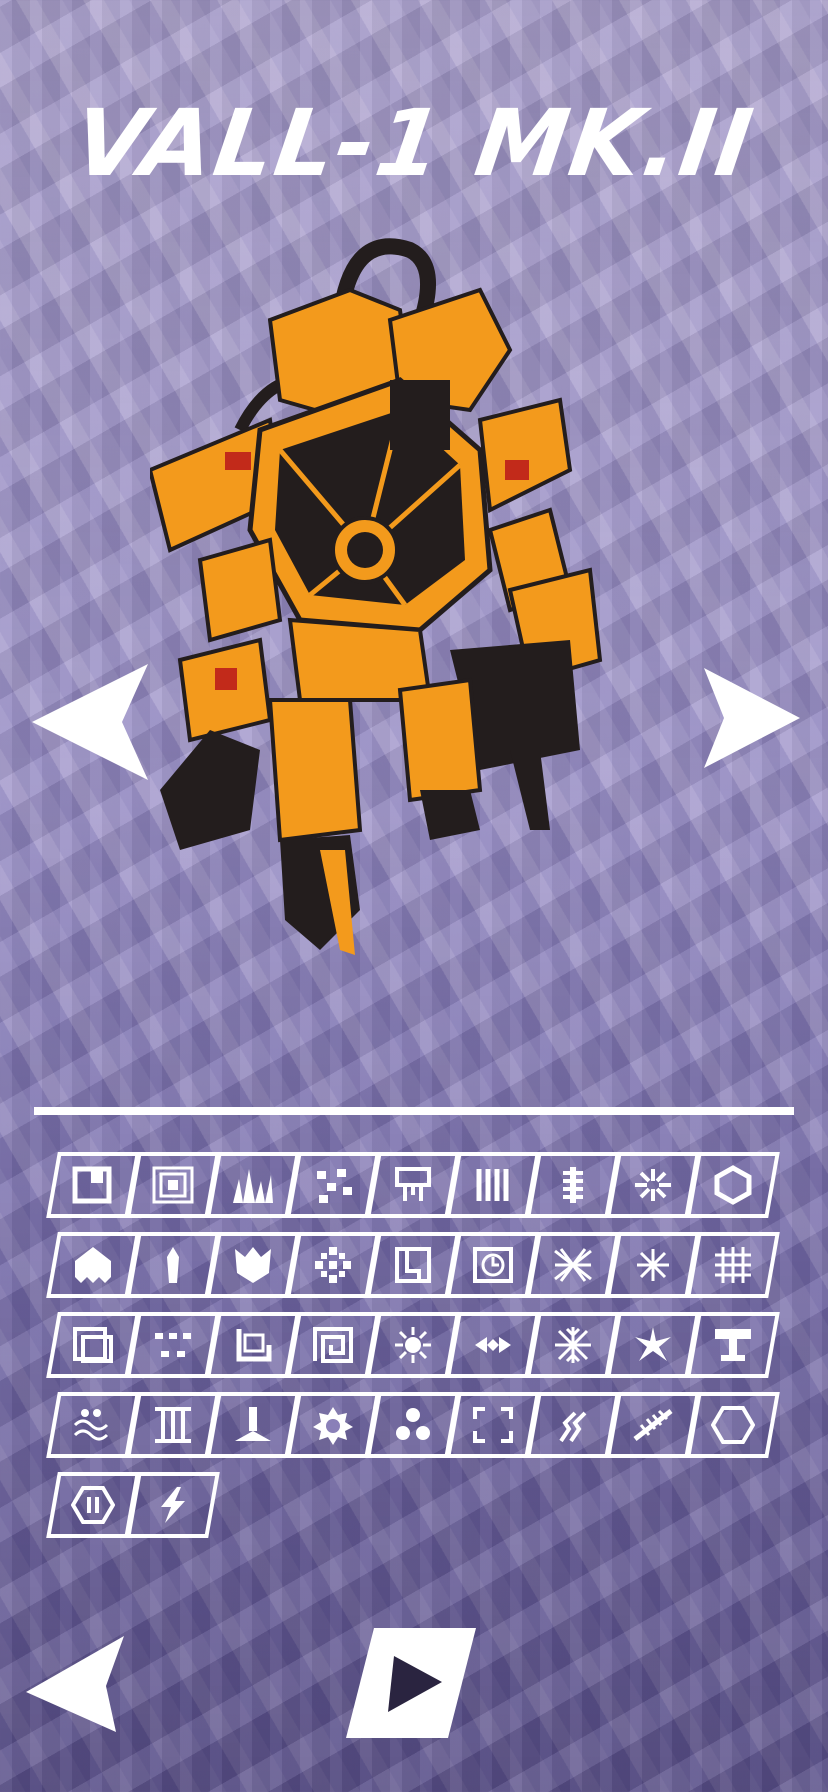 The width and height of the screenshot is (828, 1792). What do you see at coordinates (573, 1265) in the screenshot?
I see `tangle-icon` at bounding box center [573, 1265].